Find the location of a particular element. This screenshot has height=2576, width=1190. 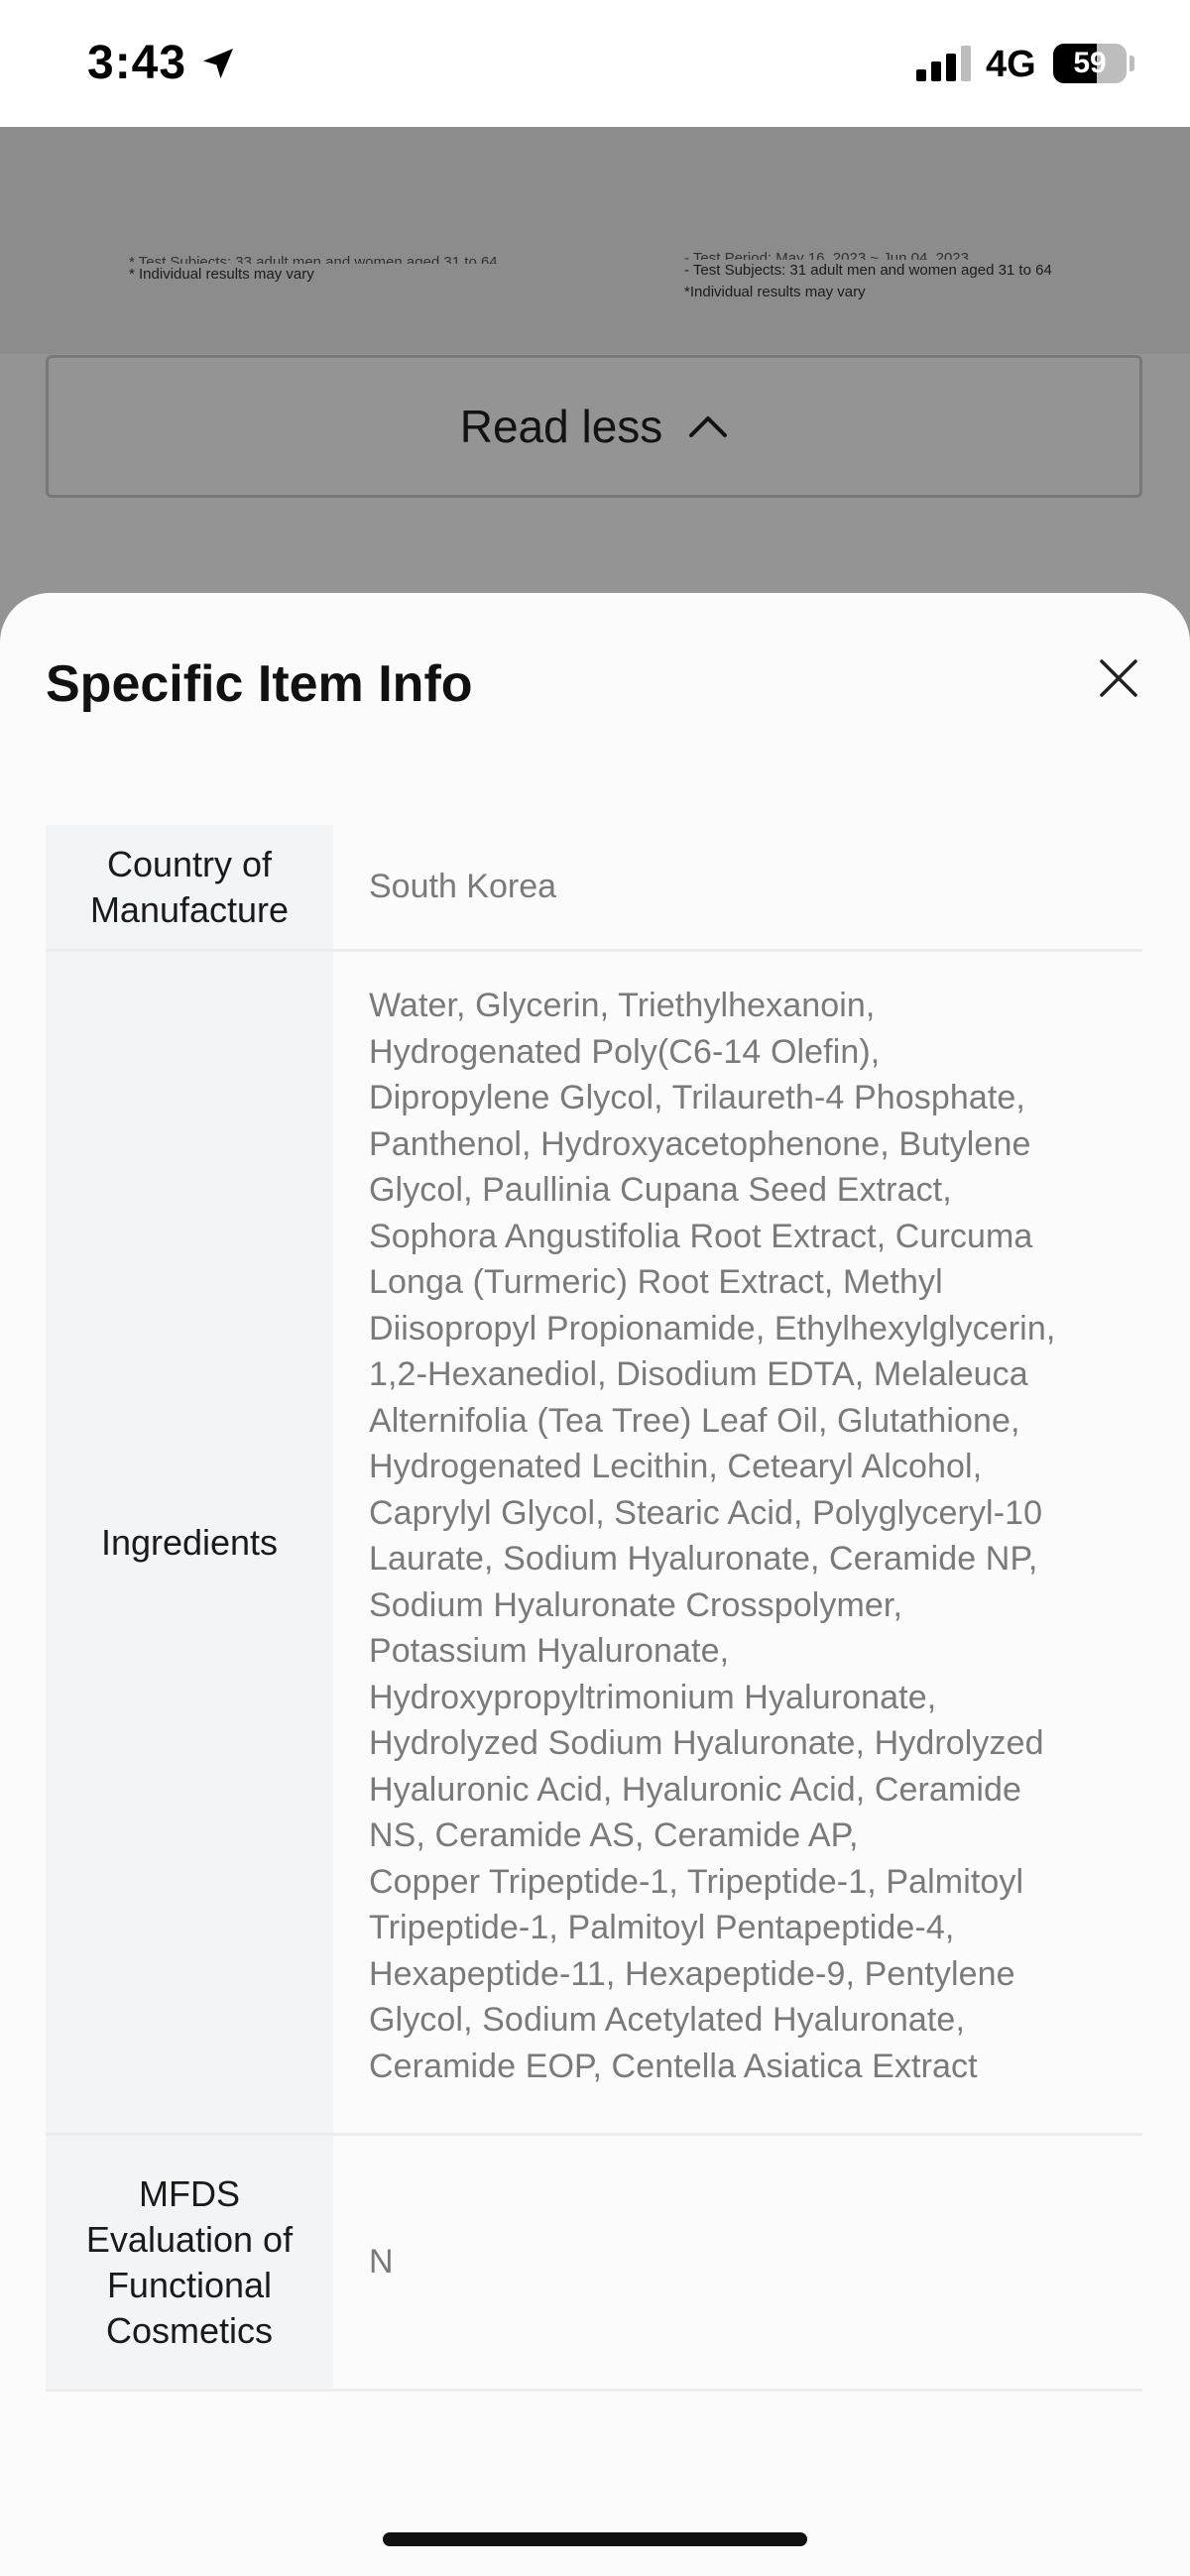

battery-level: 59 is located at coordinates (1090, 63).